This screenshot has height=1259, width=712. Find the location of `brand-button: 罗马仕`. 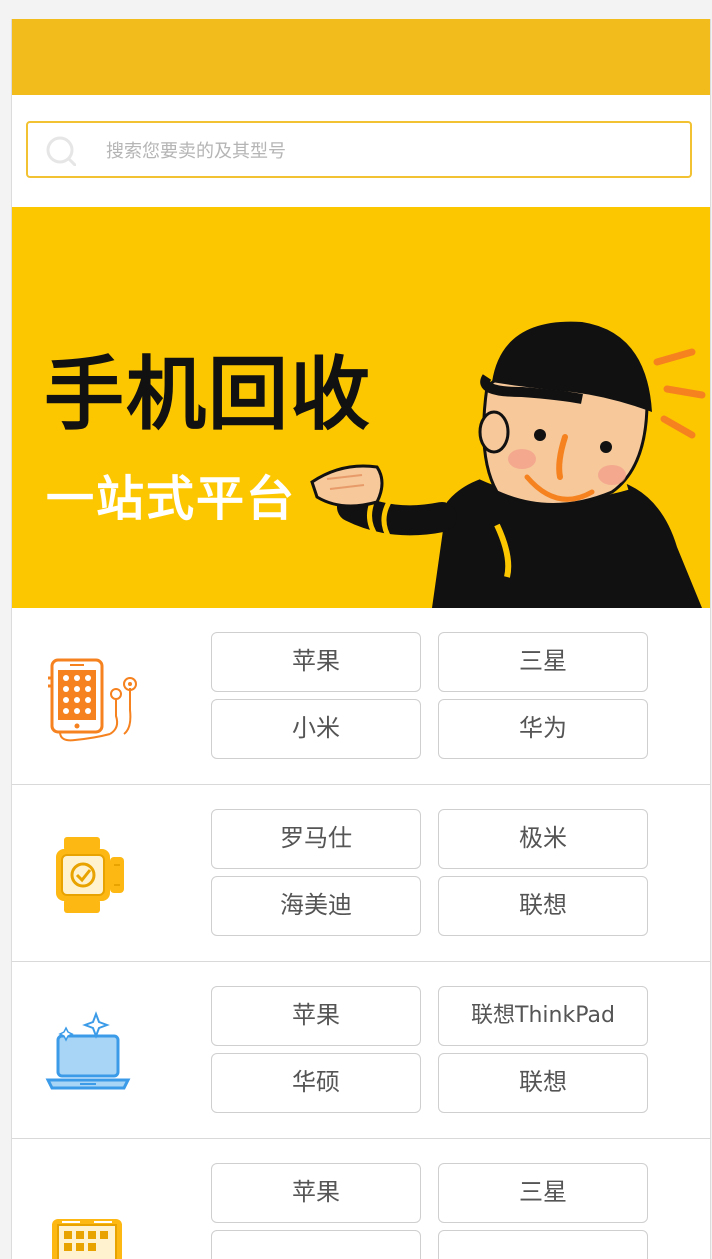

brand-button: 罗马仕 is located at coordinates (316, 839).